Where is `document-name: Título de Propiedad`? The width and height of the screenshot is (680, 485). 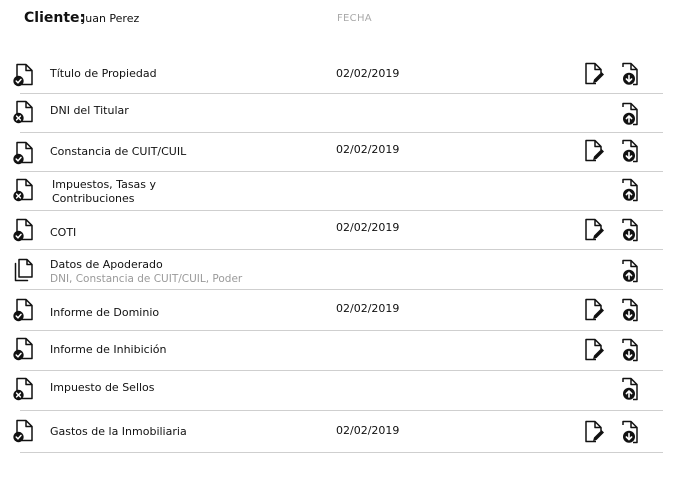 document-name: Título de Propiedad is located at coordinates (103, 74).